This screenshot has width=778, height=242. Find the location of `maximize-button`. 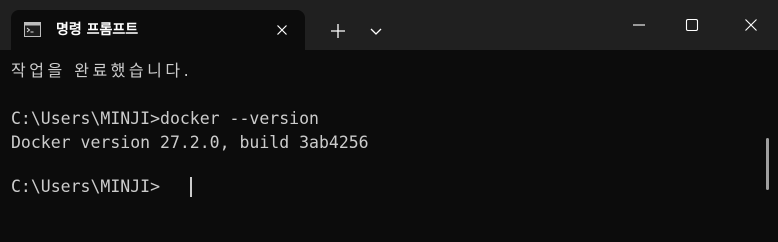

maximize-button is located at coordinates (692, 25).